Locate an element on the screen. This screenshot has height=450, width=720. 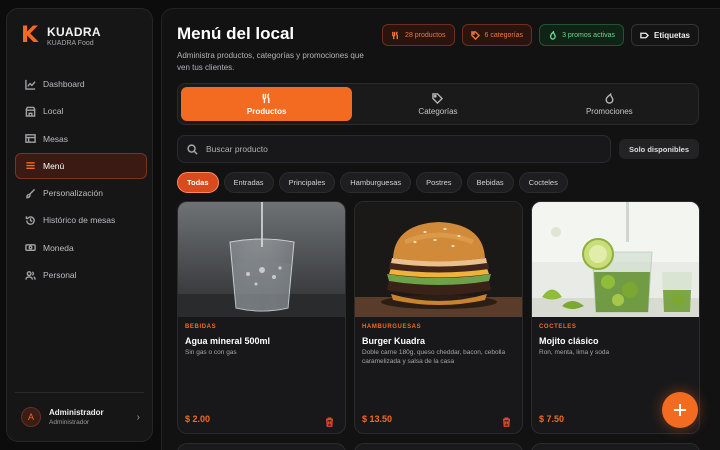
product-image-water is located at coordinates (261, 259).